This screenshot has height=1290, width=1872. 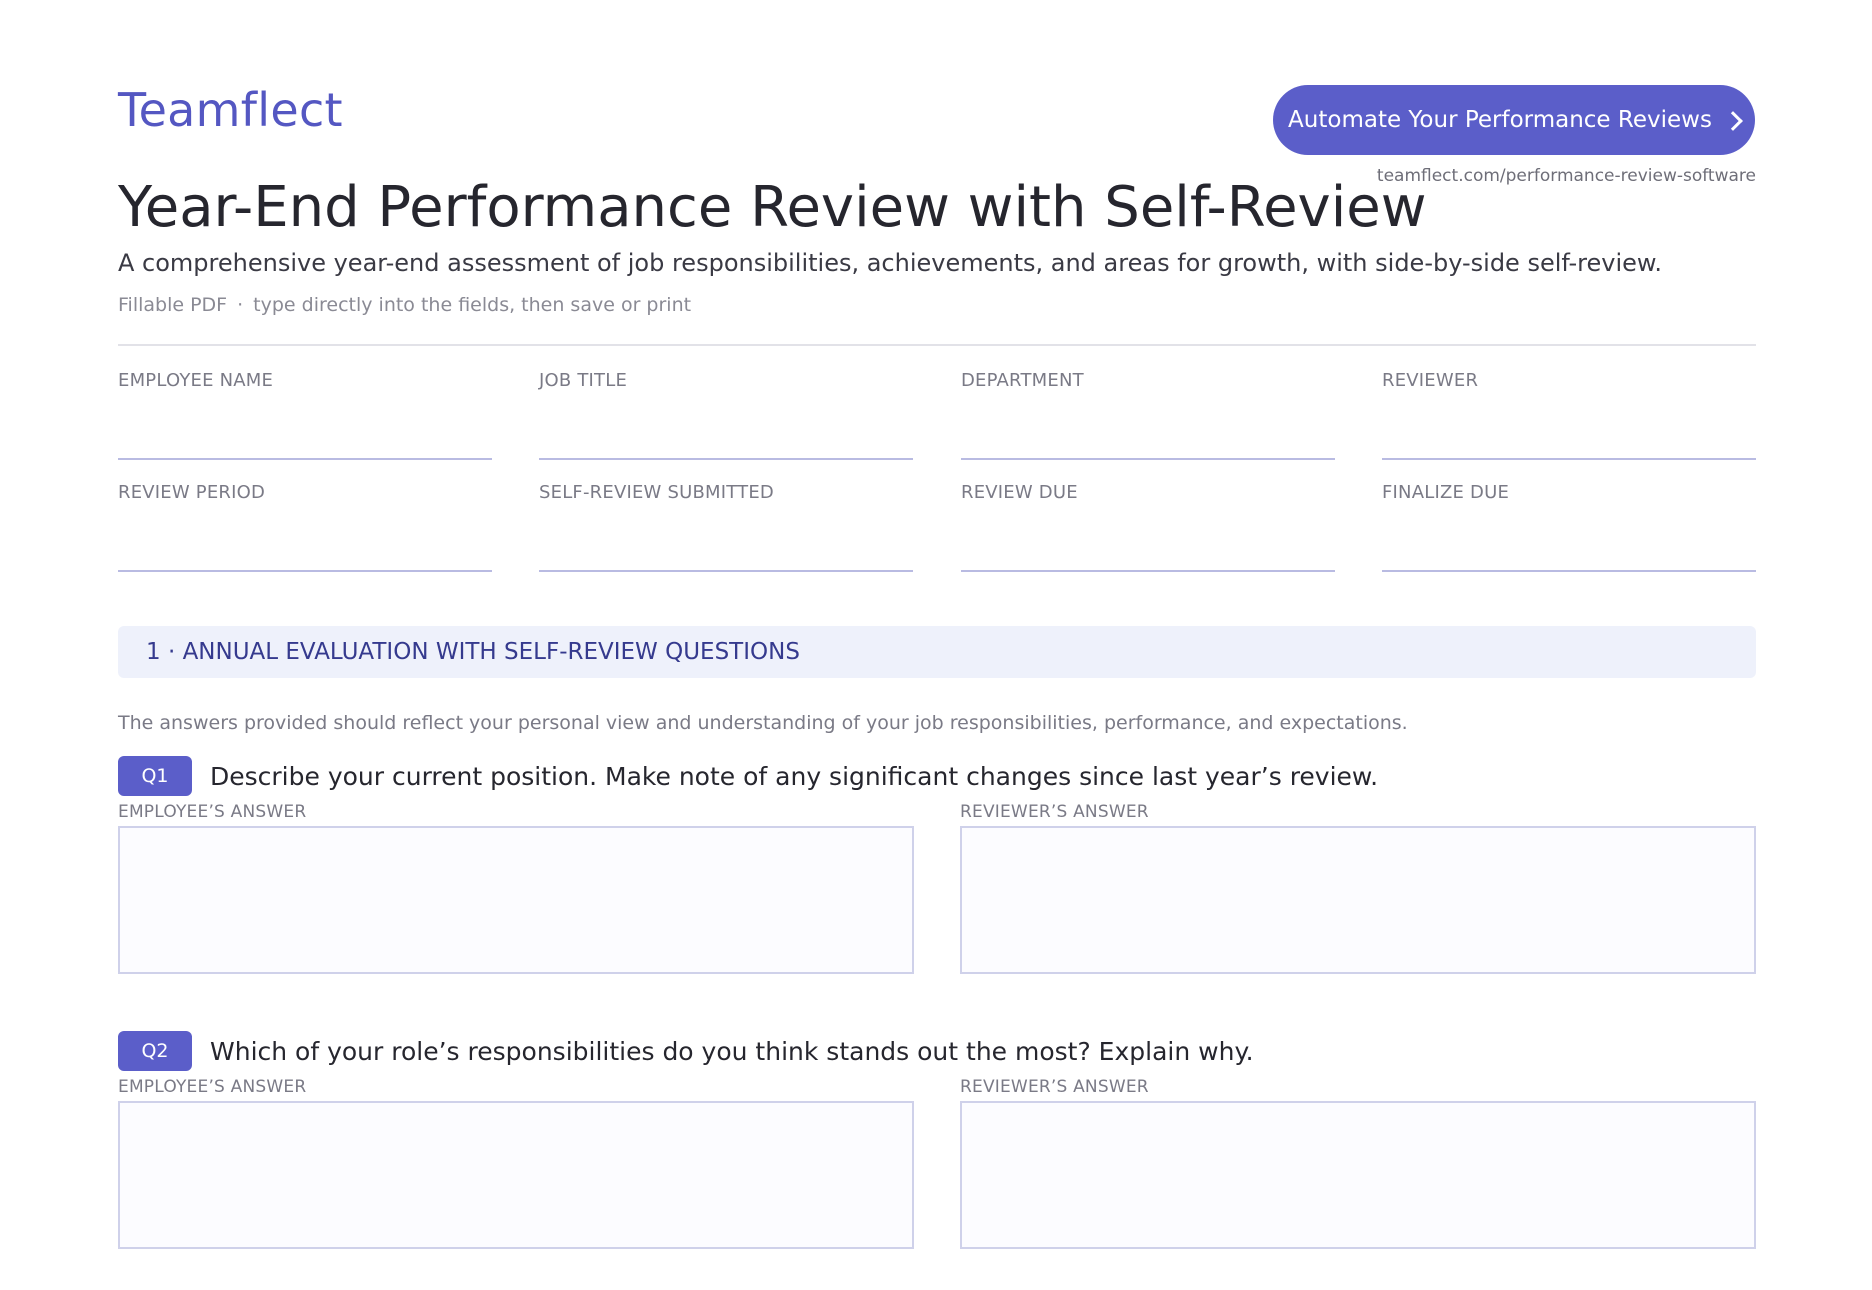 What do you see at coordinates (1430, 380) in the screenshot?
I see `reviewer-label: REVIEWER` at bounding box center [1430, 380].